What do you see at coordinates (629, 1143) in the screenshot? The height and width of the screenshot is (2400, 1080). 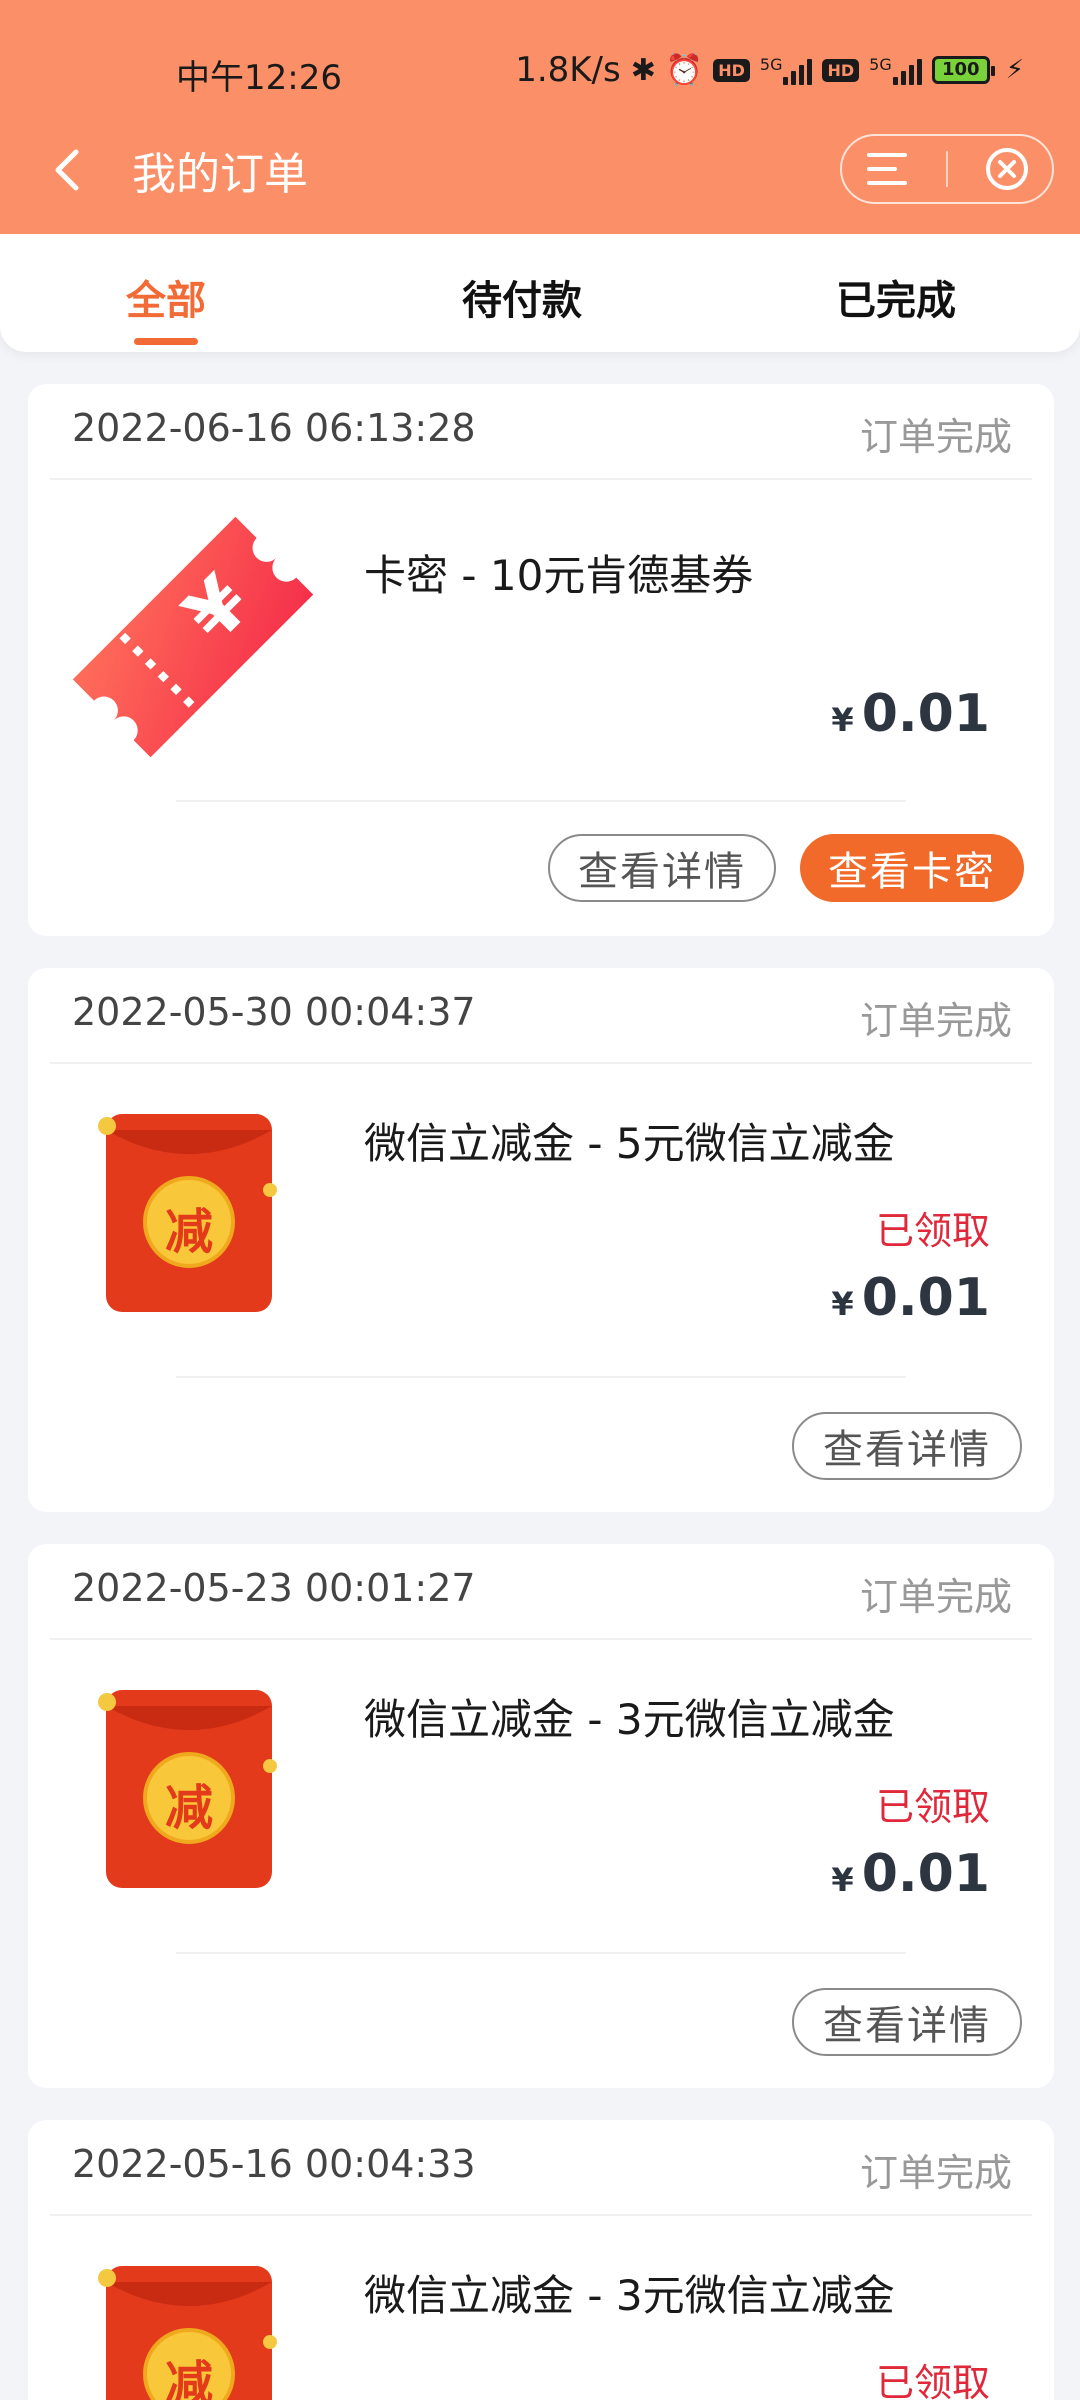 I see `product-title: 微信立减金 - 5元微信立减金` at bounding box center [629, 1143].